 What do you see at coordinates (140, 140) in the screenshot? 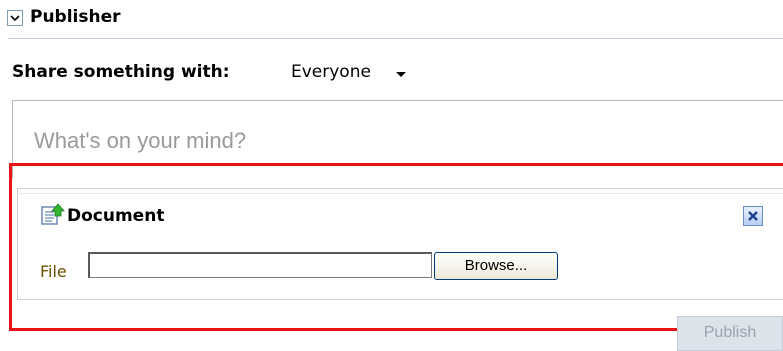
I see `status-placeholder: What's on your mind?` at bounding box center [140, 140].